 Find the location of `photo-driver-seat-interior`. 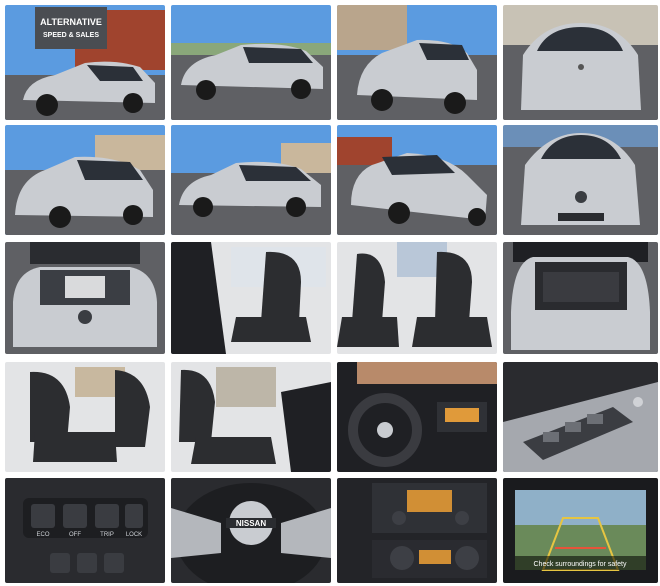

photo-driver-seat-interior is located at coordinates (251, 298).